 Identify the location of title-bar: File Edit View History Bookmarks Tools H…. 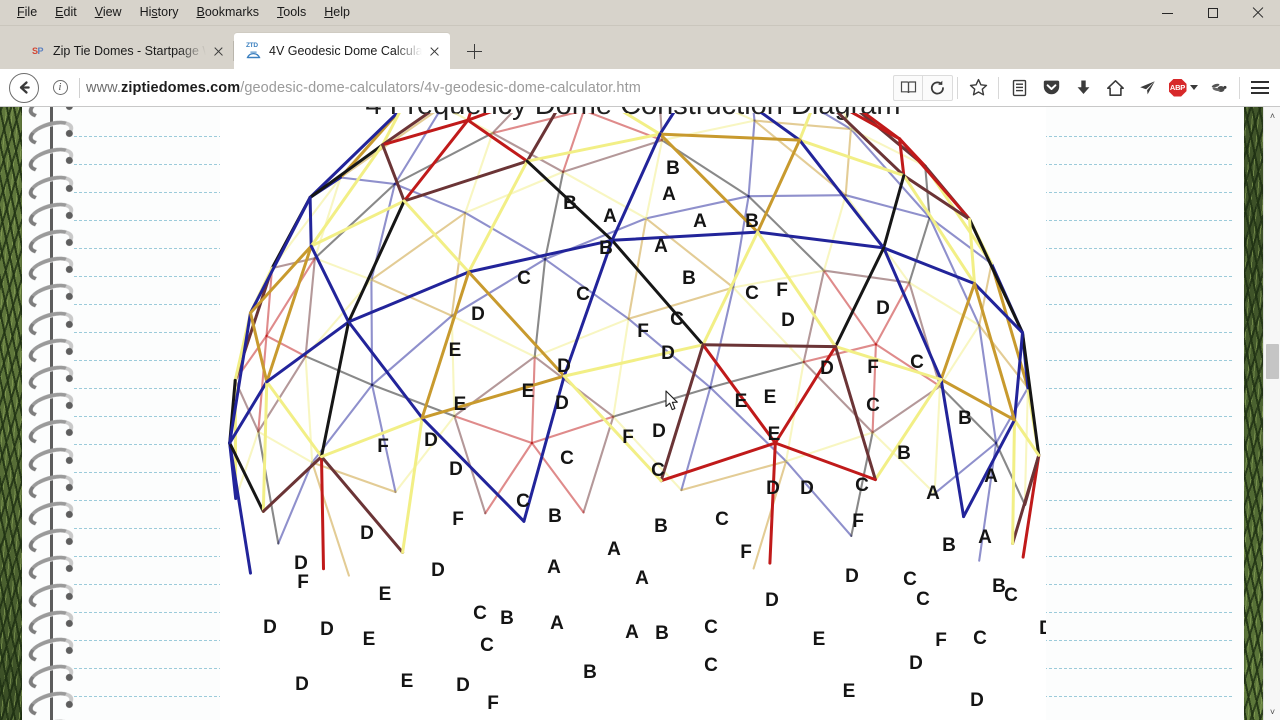
(640, 13).